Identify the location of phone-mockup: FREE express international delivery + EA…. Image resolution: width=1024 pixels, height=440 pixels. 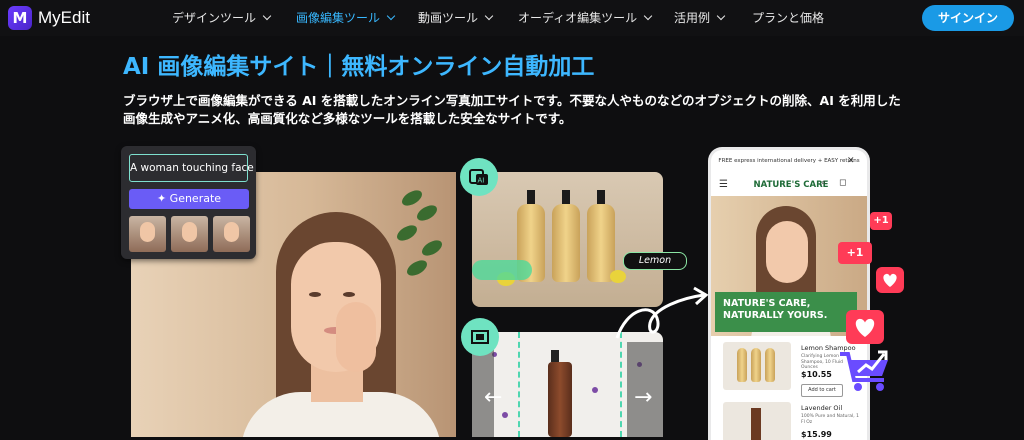
(789, 293).